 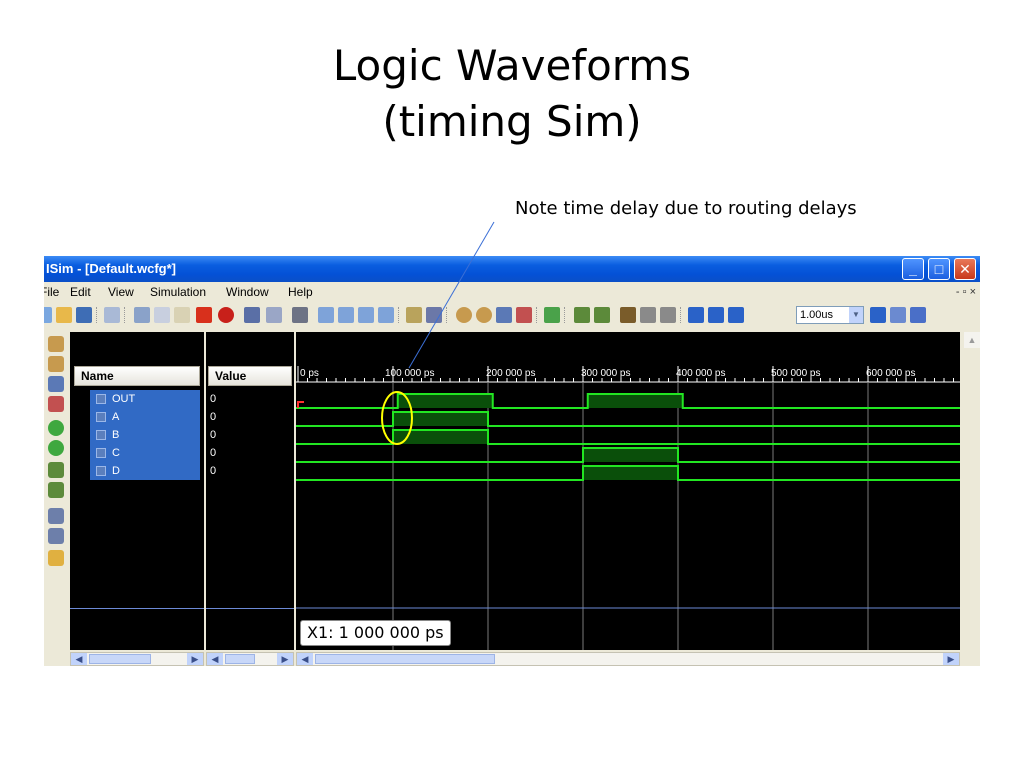 I want to click on annotation-note: Note time delay due to routing delays, so click(x=686, y=208).